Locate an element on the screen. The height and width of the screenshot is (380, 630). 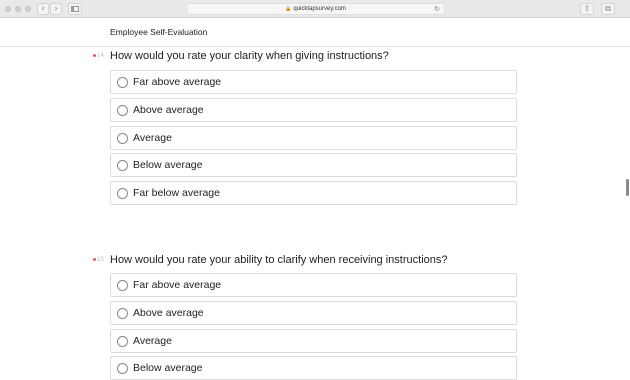
scrollbar-thumb is located at coordinates (627, 187).